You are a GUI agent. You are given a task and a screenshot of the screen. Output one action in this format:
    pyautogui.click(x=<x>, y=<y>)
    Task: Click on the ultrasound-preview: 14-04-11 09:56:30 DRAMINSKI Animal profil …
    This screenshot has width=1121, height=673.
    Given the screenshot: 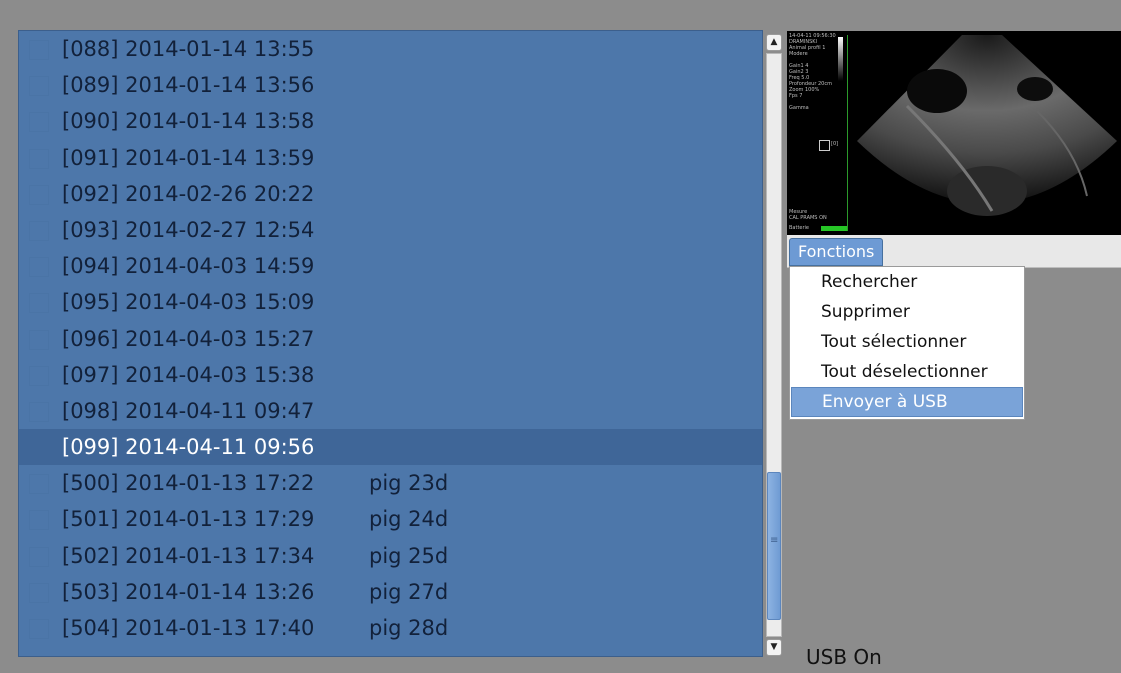 What is the action you would take?
    pyautogui.click(x=954, y=133)
    